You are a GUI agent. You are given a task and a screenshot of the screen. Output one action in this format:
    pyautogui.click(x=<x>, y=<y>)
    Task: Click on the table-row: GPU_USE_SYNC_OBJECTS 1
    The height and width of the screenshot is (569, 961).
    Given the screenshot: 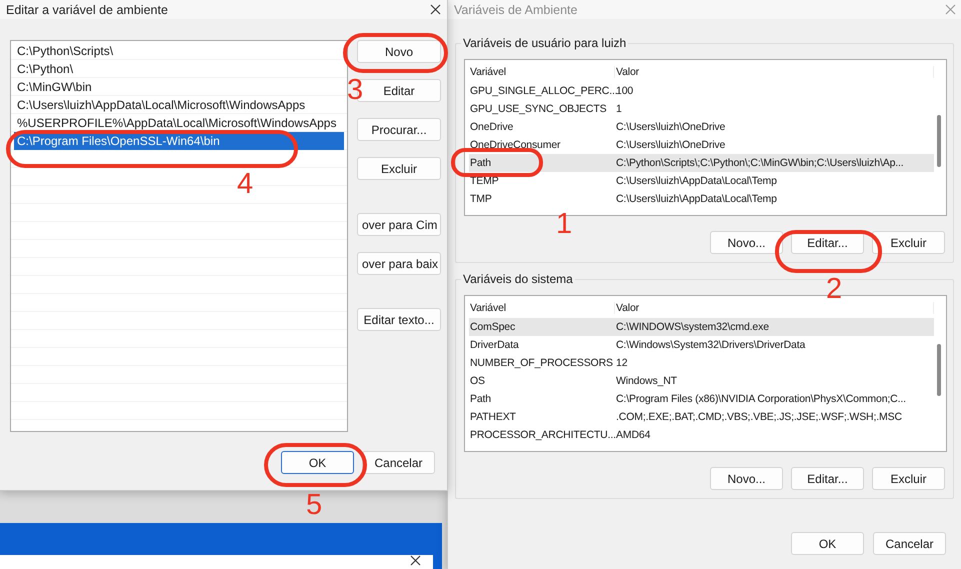 What is the action you would take?
    pyautogui.click(x=701, y=109)
    